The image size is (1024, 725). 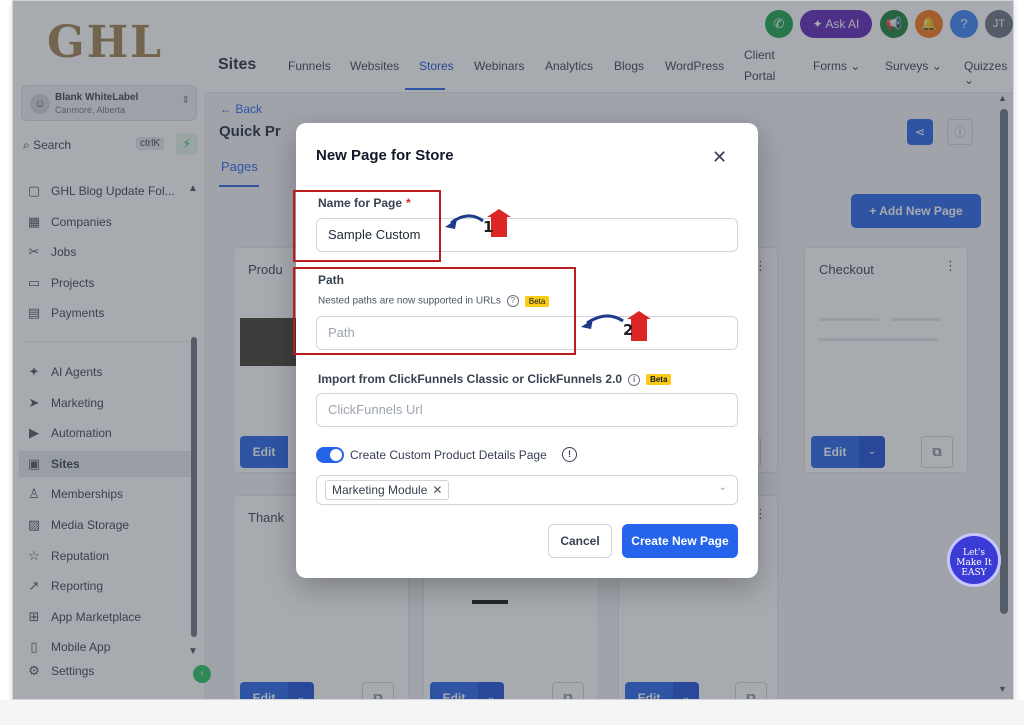 What do you see at coordinates (434, 311) in the screenshot?
I see `highlight-box-path` at bounding box center [434, 311].